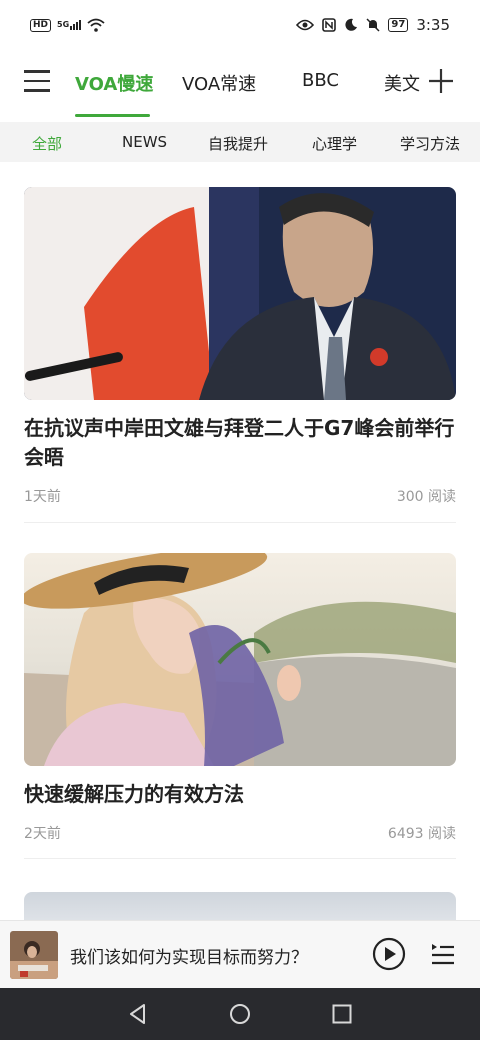 The image size is (480, 1040). I want to click on article-title: 在抗议声中岸田文雄与拜登二人于G7峰会前举行会晤, so click(239, 442).